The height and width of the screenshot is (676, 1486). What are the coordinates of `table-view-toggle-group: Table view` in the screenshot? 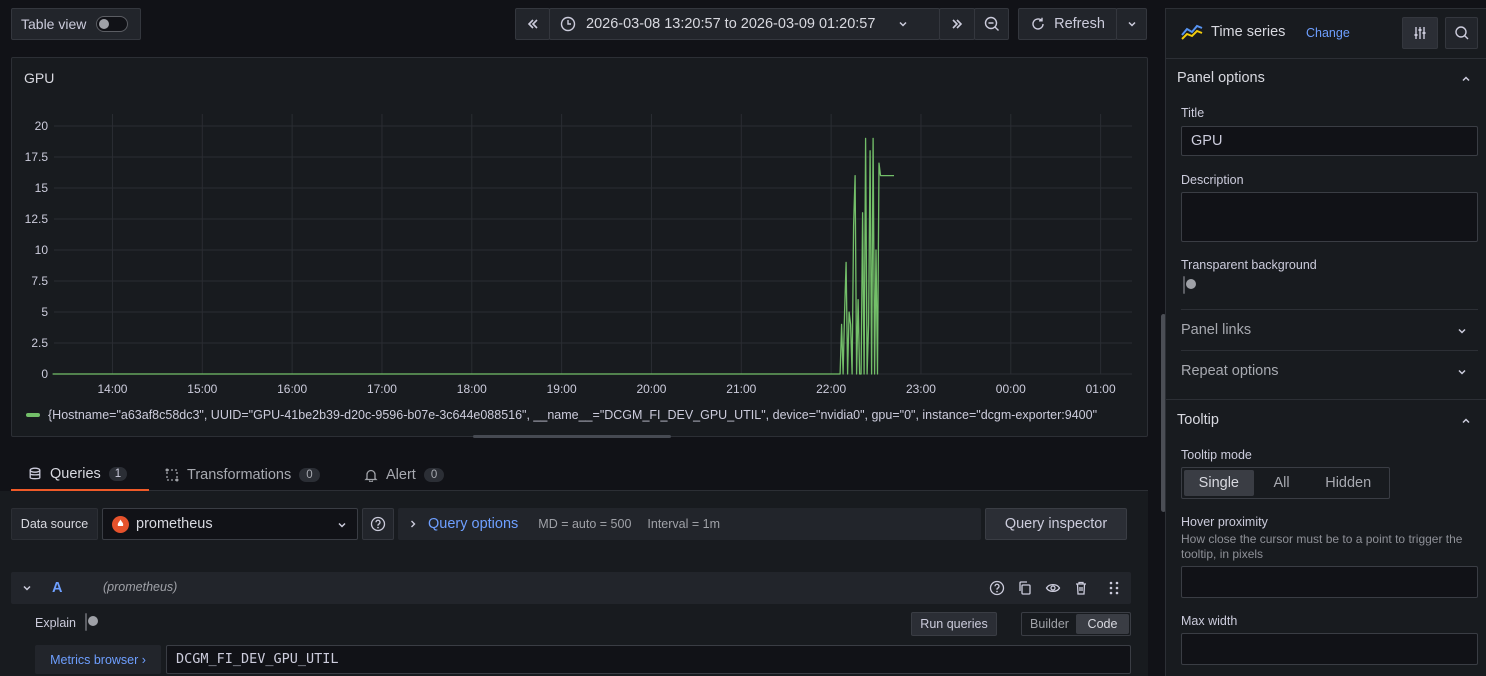 It's located at (76, 24).